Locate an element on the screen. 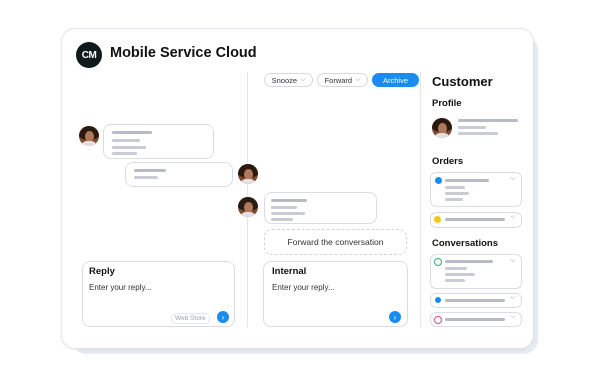 Image resolution: width=600 pixels, height=380 pixels. archive-label: Archive is located at coordinates (395, 80).